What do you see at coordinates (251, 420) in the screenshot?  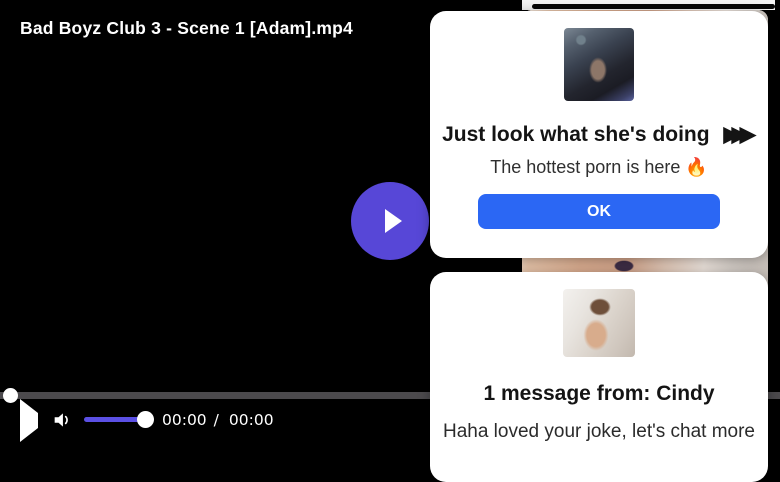 I see `duration: 00:00` at bounding box center [251, 420].